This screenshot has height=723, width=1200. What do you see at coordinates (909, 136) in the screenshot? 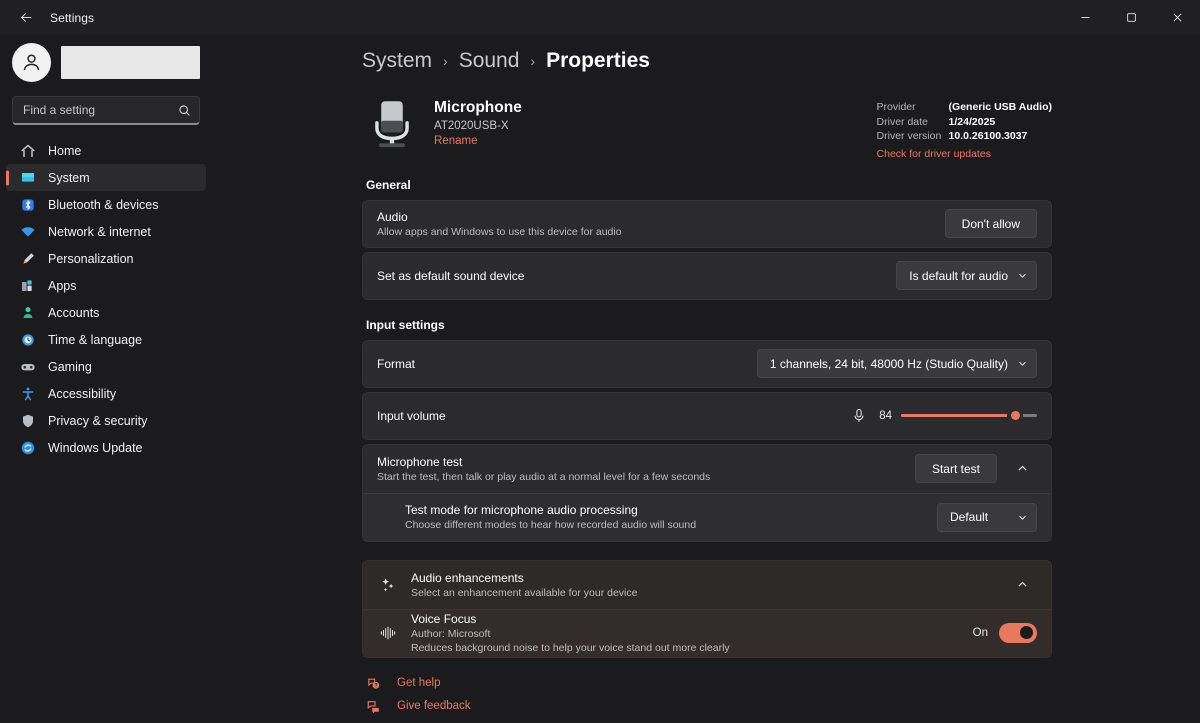
I see `driver-version-label: Driver version` at bounding box center [909, 136].